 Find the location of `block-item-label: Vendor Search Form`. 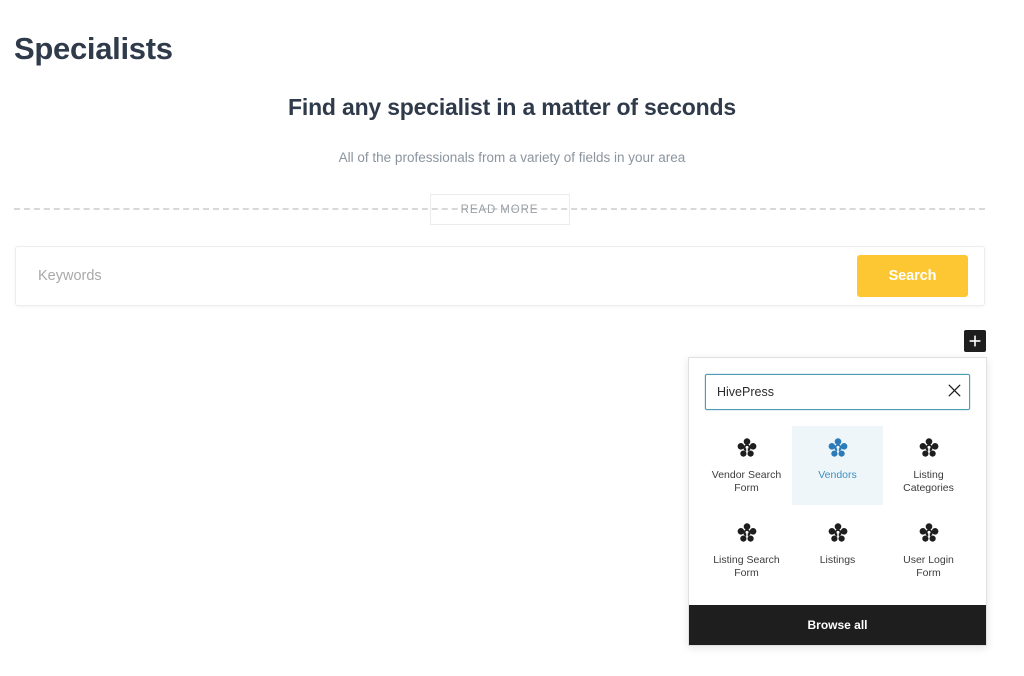

block-item-label: Vendor Search Form is located at coordinates (746, 482).